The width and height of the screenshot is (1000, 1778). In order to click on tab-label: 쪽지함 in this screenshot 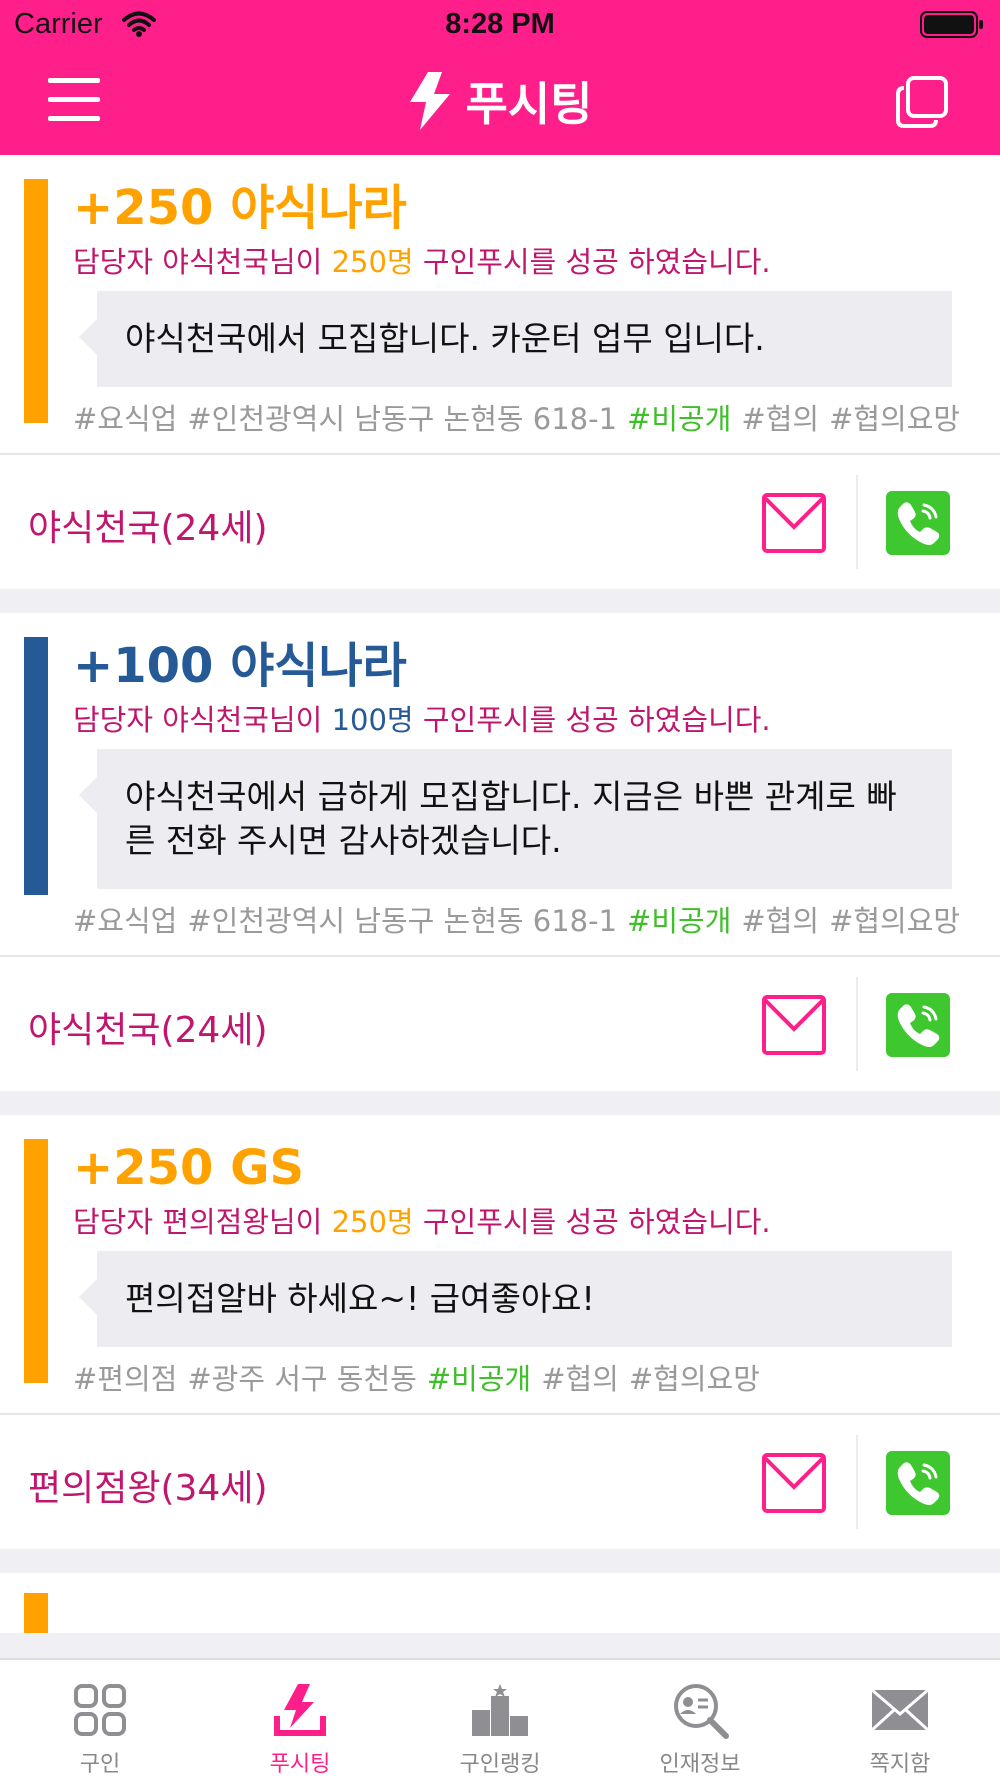, I will do `click(900, 1764)`.